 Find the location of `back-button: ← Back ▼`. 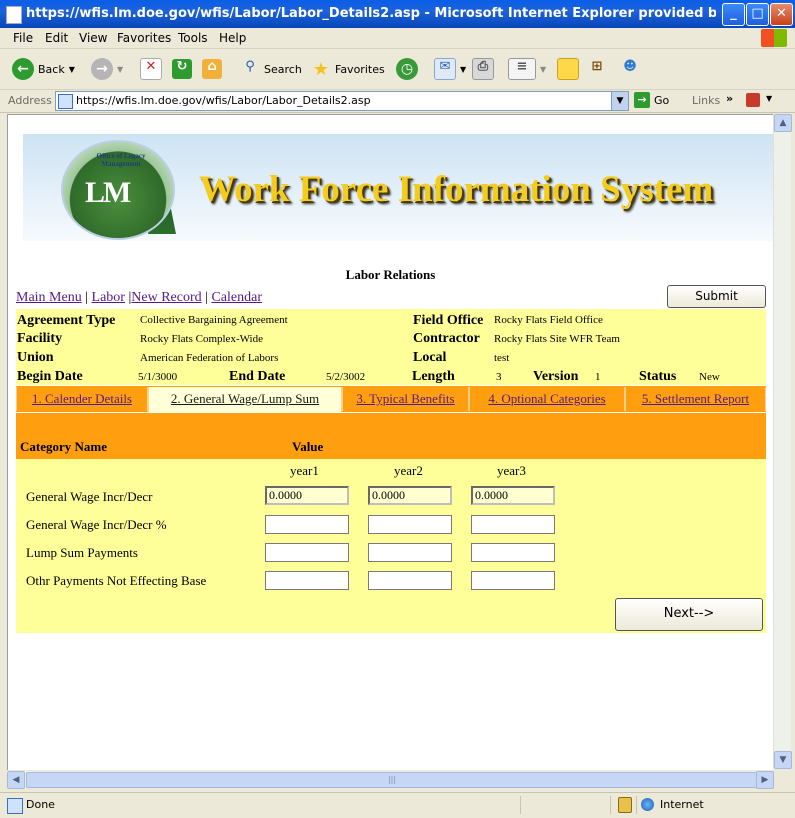

back-button: ← Back ▼ is located at coordinates (43, 69).